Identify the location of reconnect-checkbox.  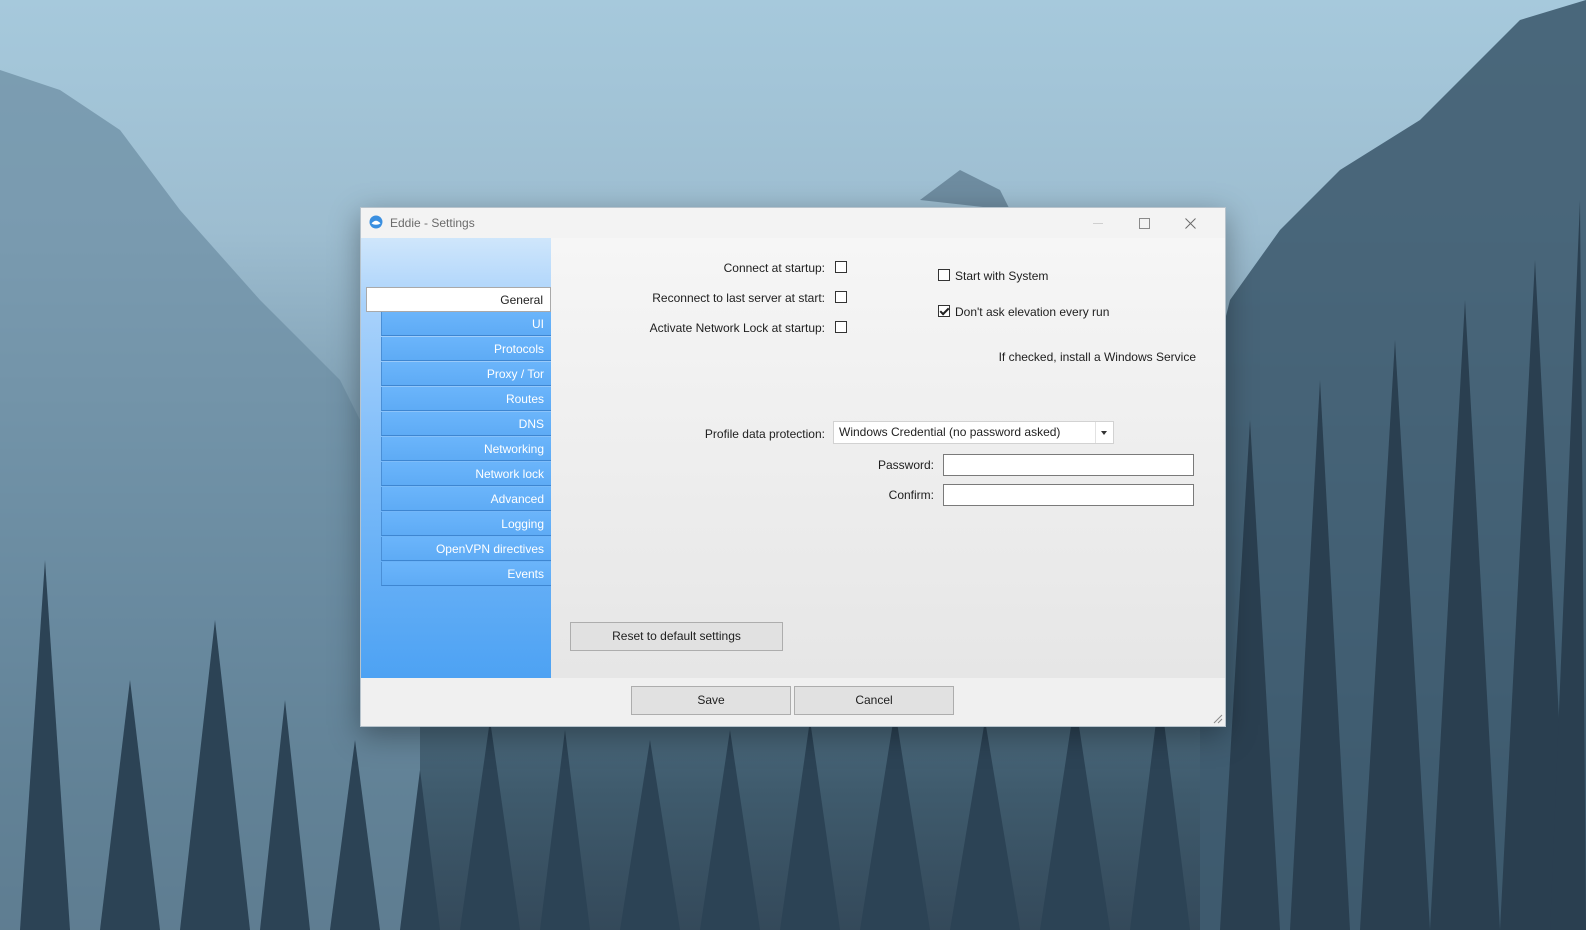
(841, 297).